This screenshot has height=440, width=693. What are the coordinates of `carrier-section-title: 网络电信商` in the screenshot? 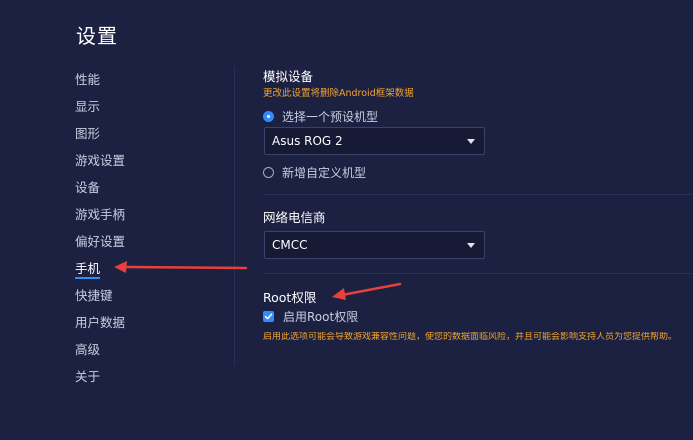 It's located at (294, 217).